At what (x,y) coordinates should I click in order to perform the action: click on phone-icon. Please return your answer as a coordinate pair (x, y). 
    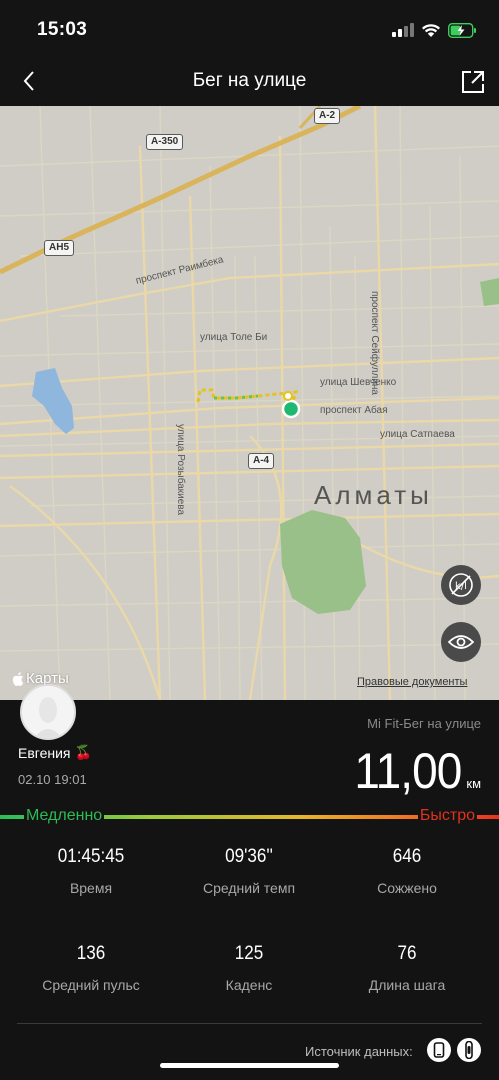
    Looking at the image, I should click on (439, 1050).